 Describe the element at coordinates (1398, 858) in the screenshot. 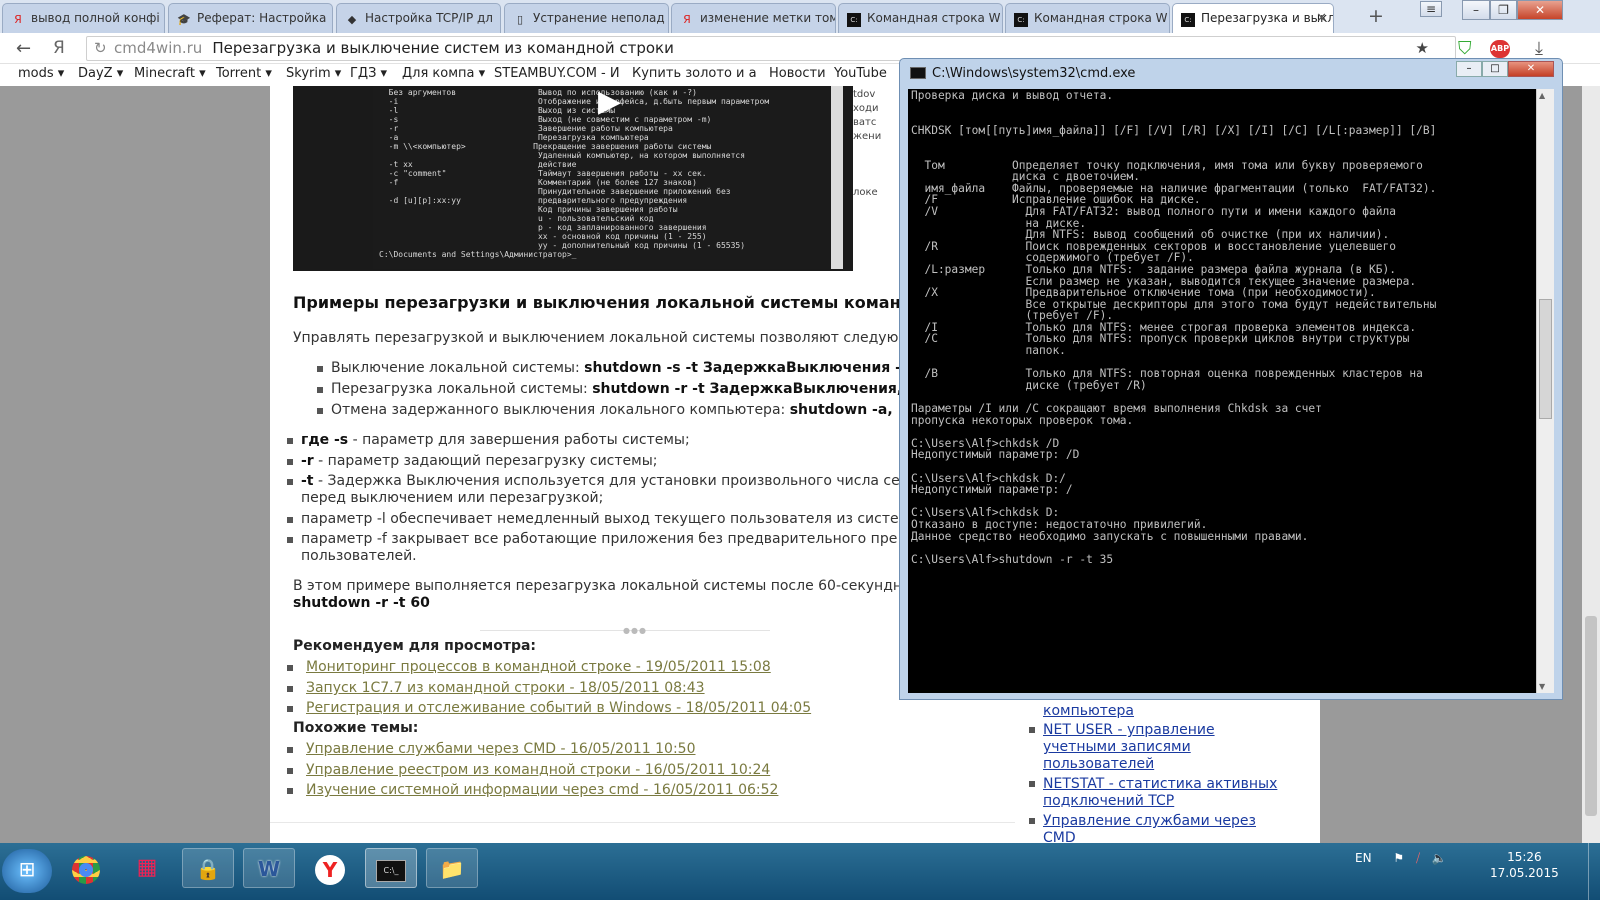

I see `flag-icon: ⚑` at that location.